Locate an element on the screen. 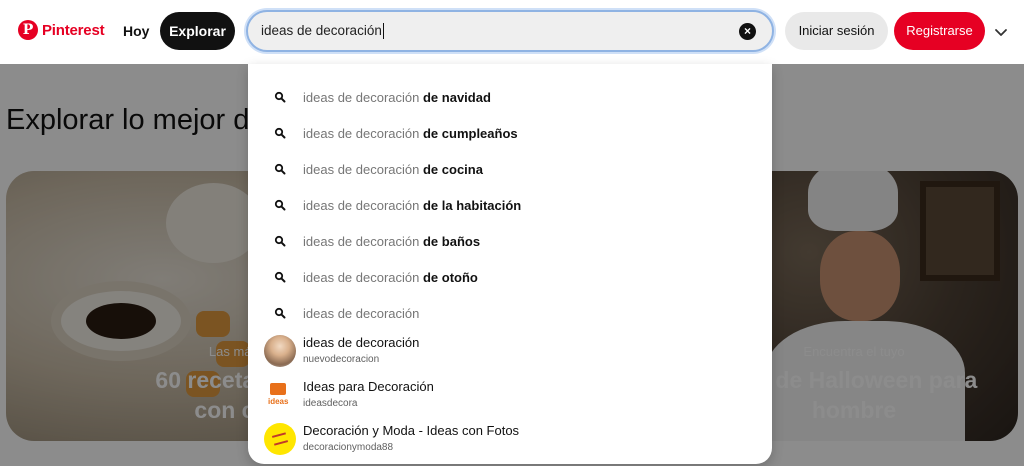 This screenshot has height=466, width=1024. text-caret is located at coordinates (383, 31).